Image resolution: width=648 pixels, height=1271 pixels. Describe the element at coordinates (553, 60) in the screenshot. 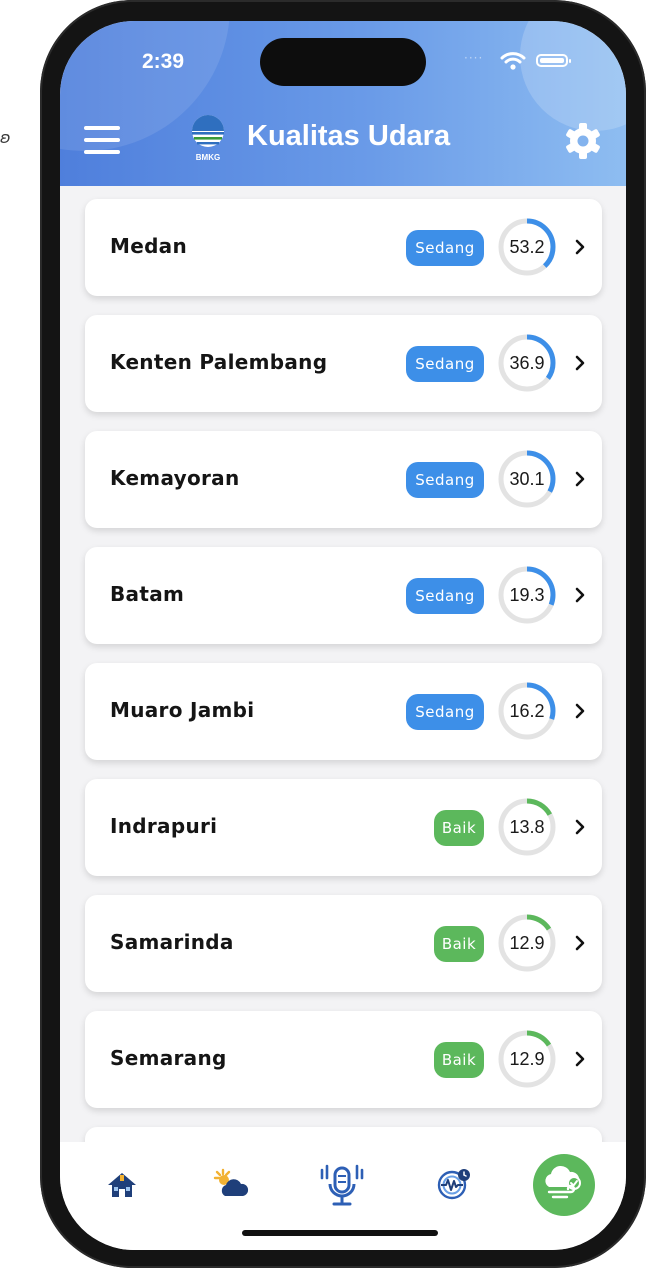

I see `battery-icon` at that location.